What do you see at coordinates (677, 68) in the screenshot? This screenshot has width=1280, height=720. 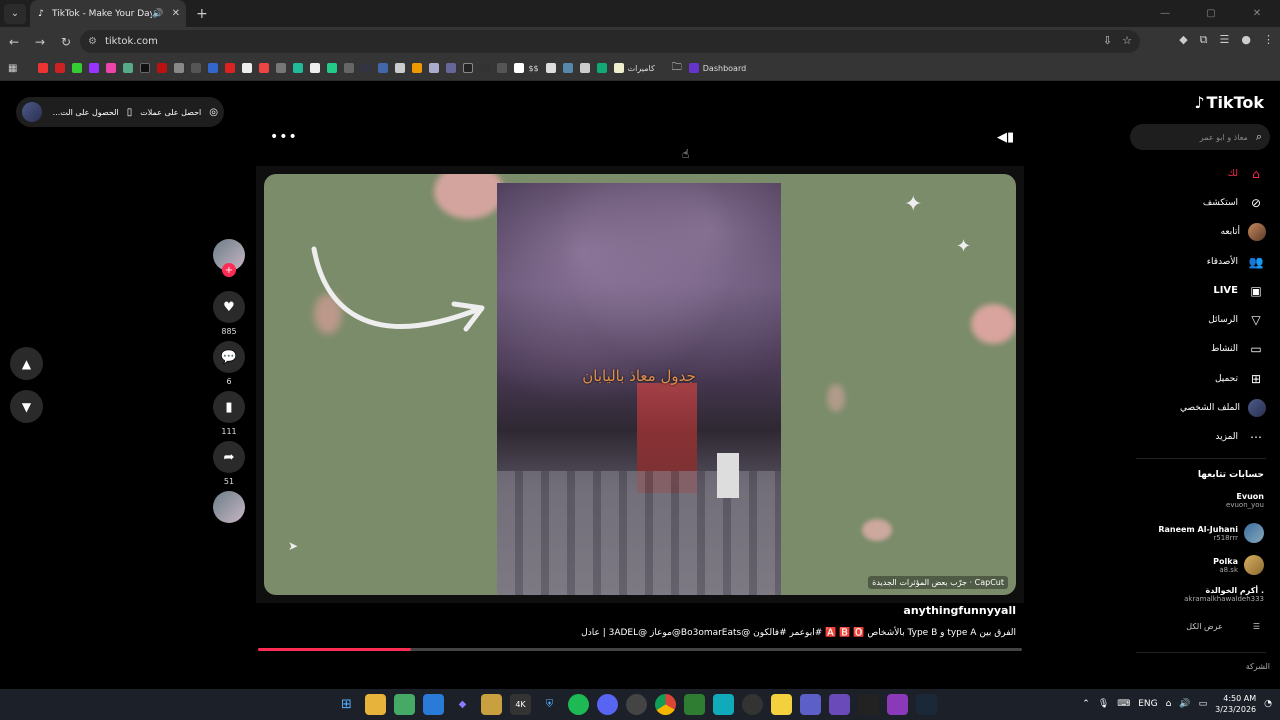 I see `bookmark-folder: 🗀` at bounding box center [677, 68].